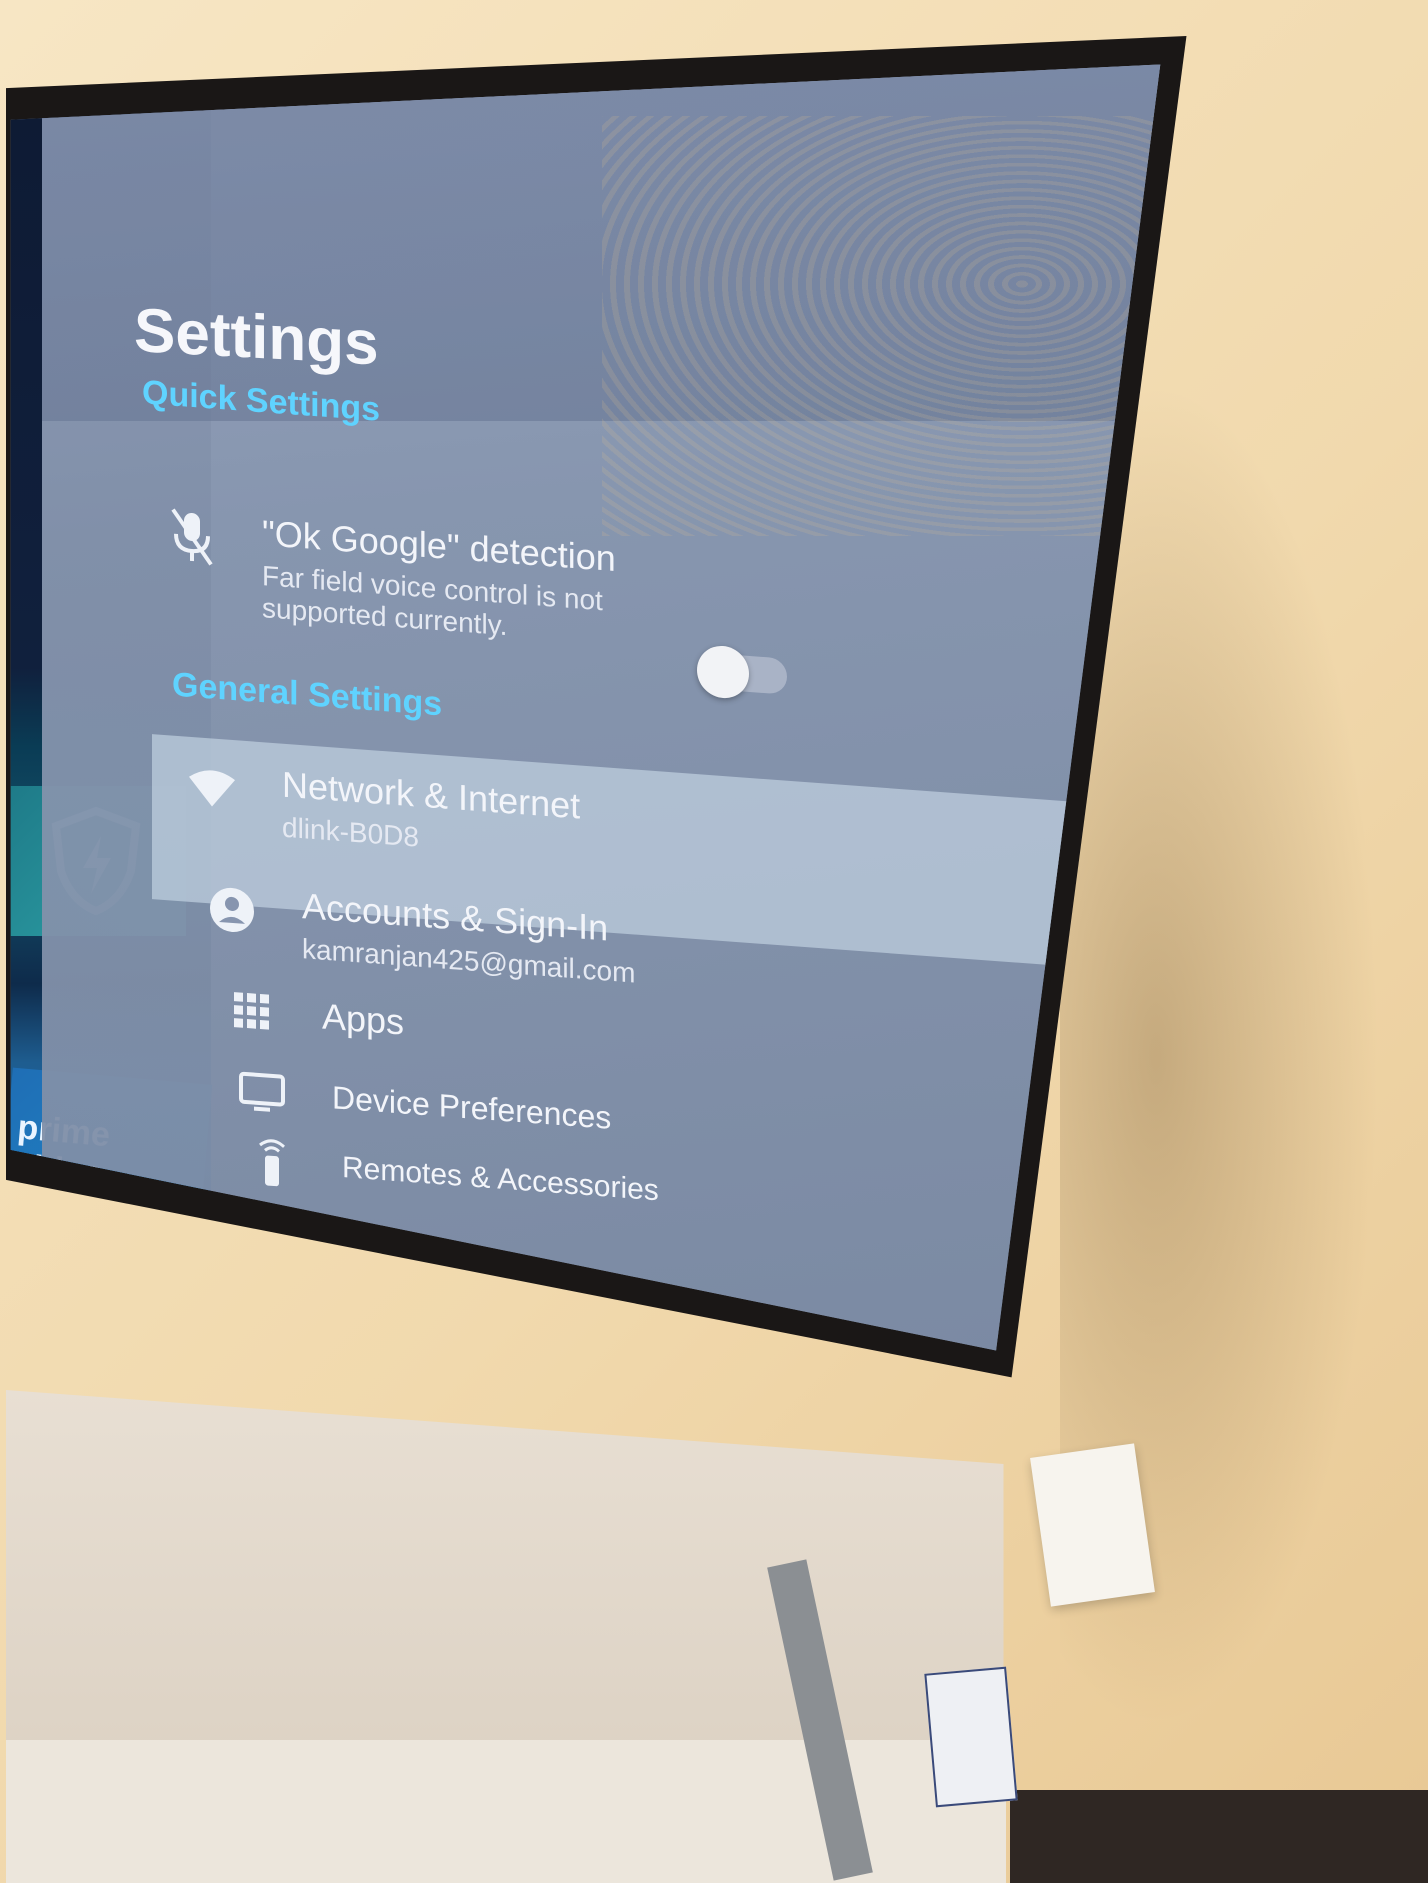  Describe the element at coordinates (723, 672) in the screenshot. I see `toggle-knob` at that location.